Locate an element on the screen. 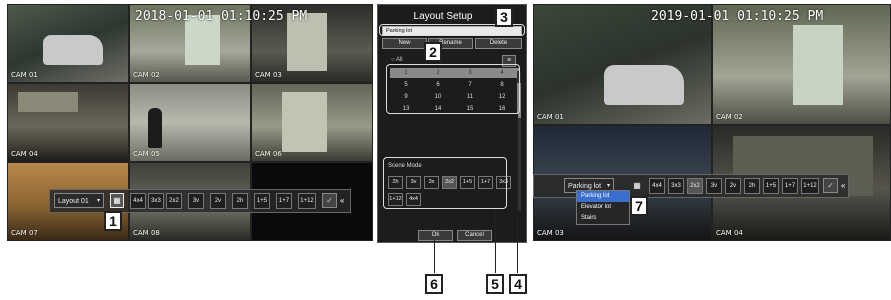 Image resolution: width=891 pixels, height=300 pixels. callout-2: 2 is located at coordinates (433, 52).